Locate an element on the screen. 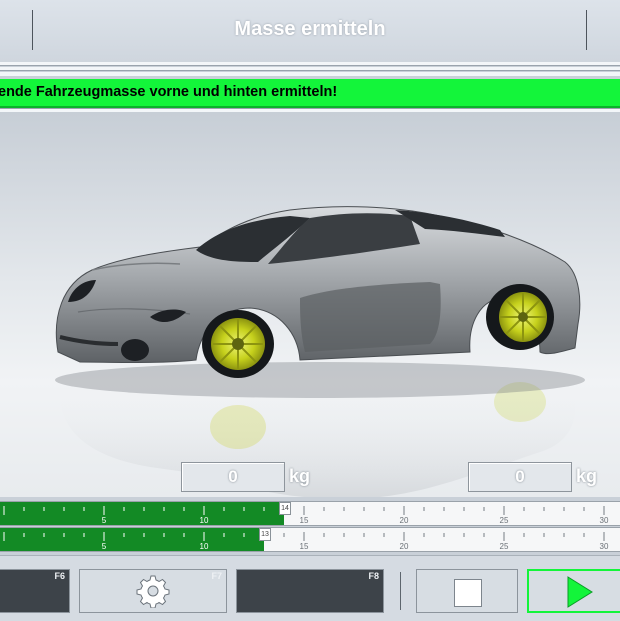 The height and width of the screenshot is (621, 620). front-scale-ticks: 5 10 15 20 25 30 is located at coordinates (306, 515).